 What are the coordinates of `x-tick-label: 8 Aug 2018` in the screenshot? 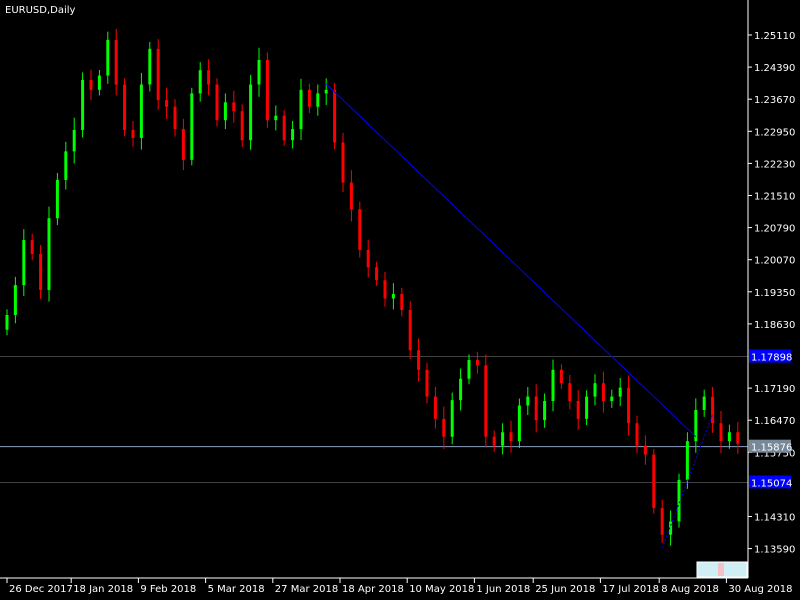 It's located at (690, 589).